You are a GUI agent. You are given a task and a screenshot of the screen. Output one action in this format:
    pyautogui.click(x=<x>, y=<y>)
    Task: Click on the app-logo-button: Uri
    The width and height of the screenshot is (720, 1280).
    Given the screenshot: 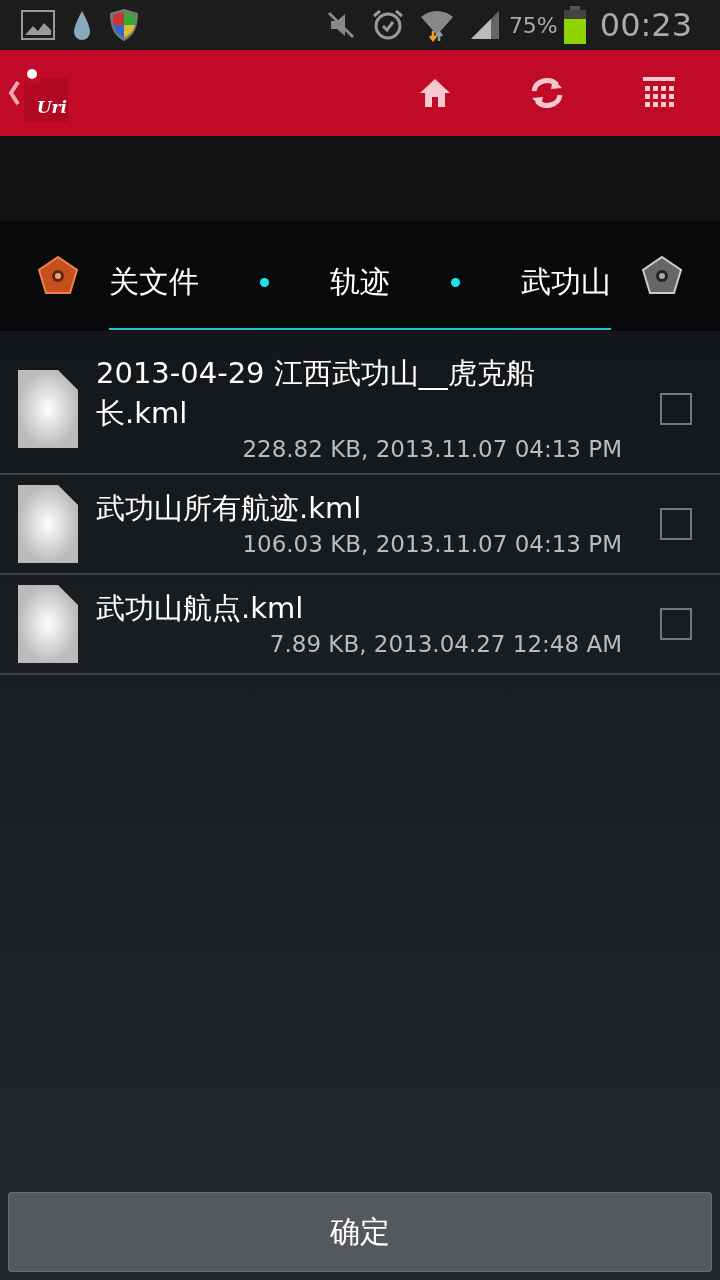 What is the action you would take?
    pyautogui.click(x=34, y=93)
    